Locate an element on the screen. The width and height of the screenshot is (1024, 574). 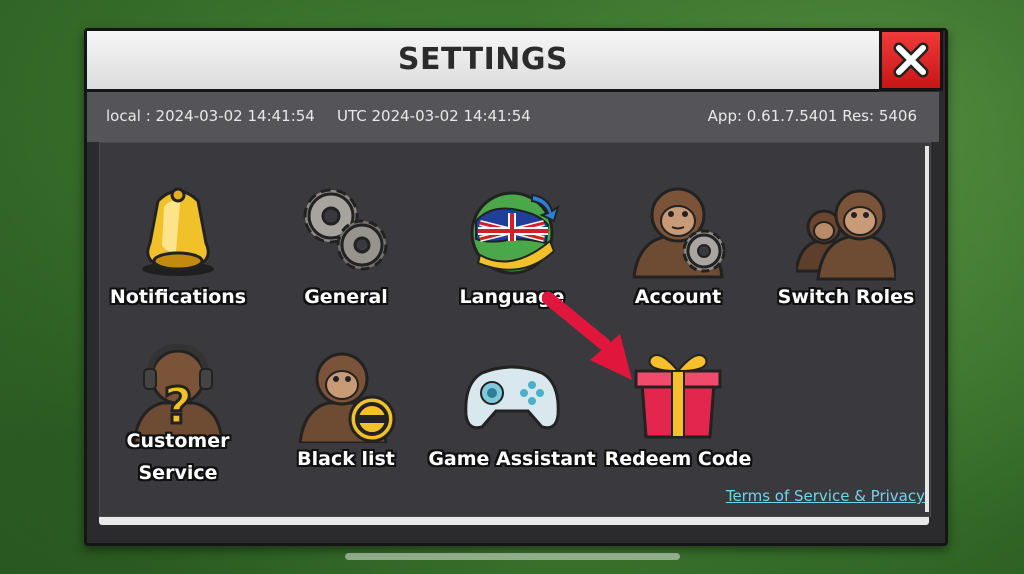
app-version: App: 0.61.7.5401 Res: 5406 is located at coordinates (812, 116).